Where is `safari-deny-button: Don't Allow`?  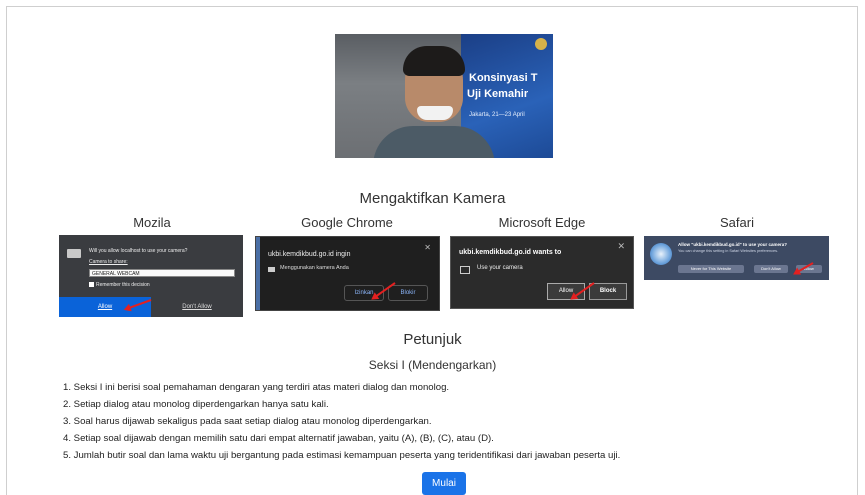
safari-deny-button: Don't Allow is located at coordinates (771, 269).